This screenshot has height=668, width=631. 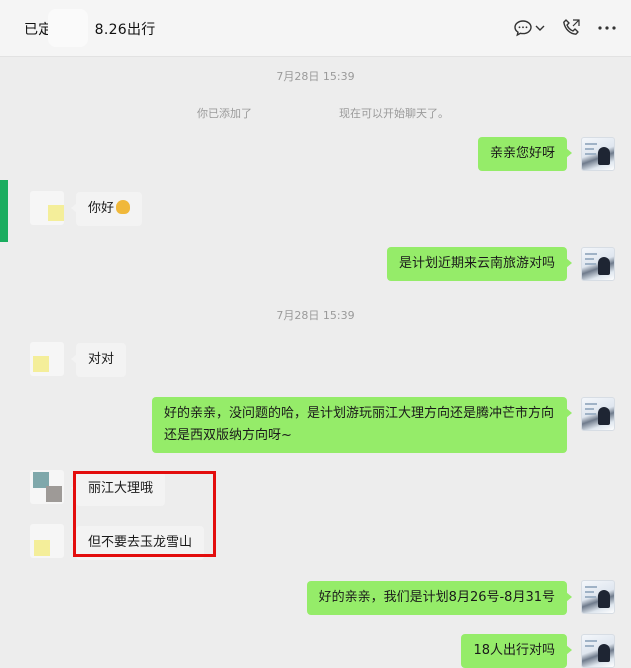 What do you see at coordinates (98, 360) in the screenshot?
I see `message-bubble-received: 对对` at bounding box center [98, 360].